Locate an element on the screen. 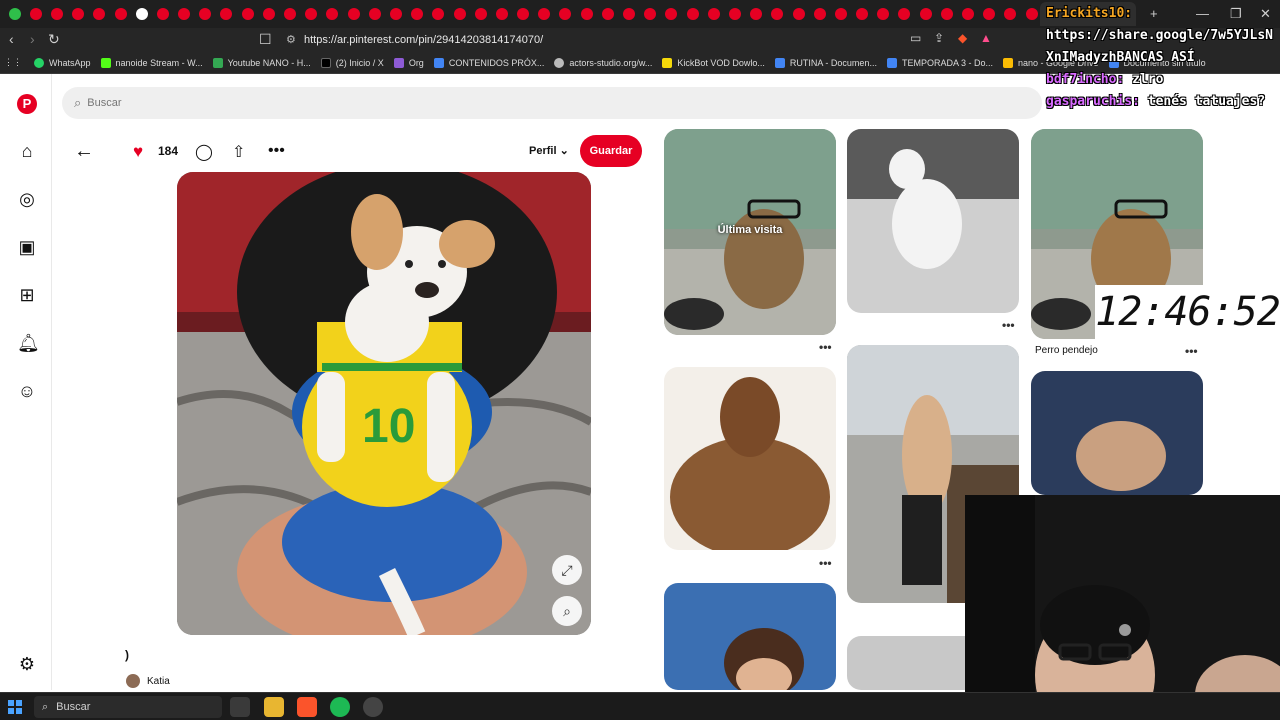 Image resolution: width=1280 pixels, height=720 pixels. obs-icon is located at coordinates (373, 707).